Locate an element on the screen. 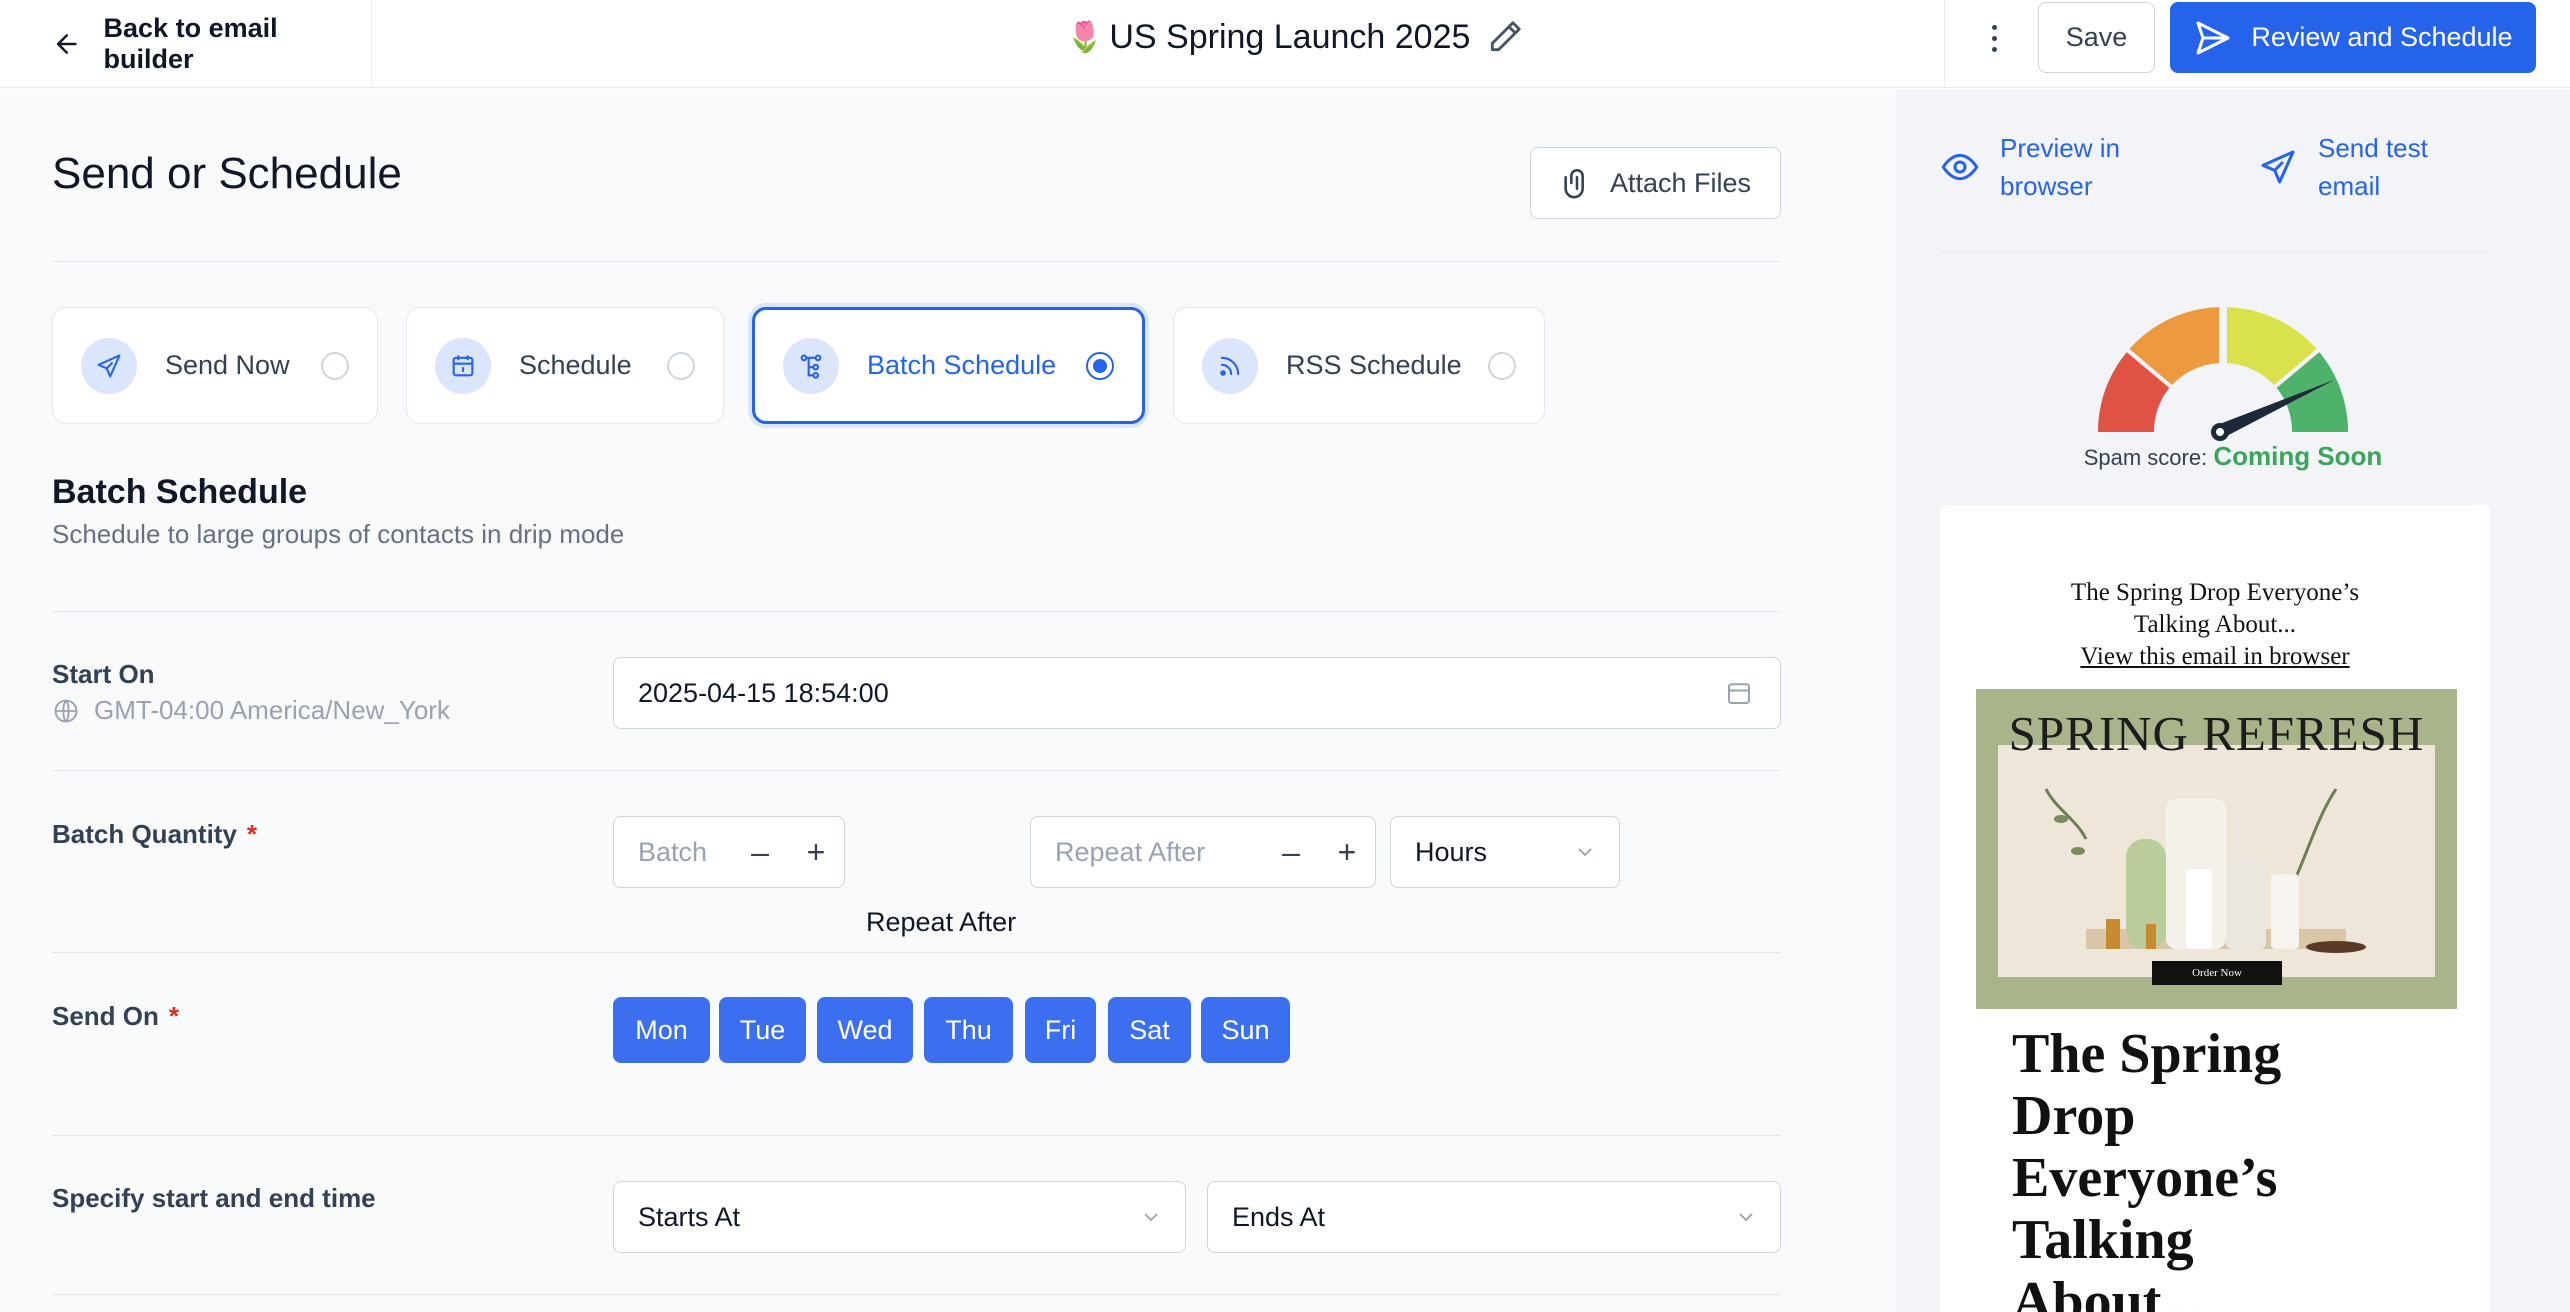 This screenshot has height=1312, width=2570. batch-quantity-label: Batch Quantity * is located at coordinates (155, 834).